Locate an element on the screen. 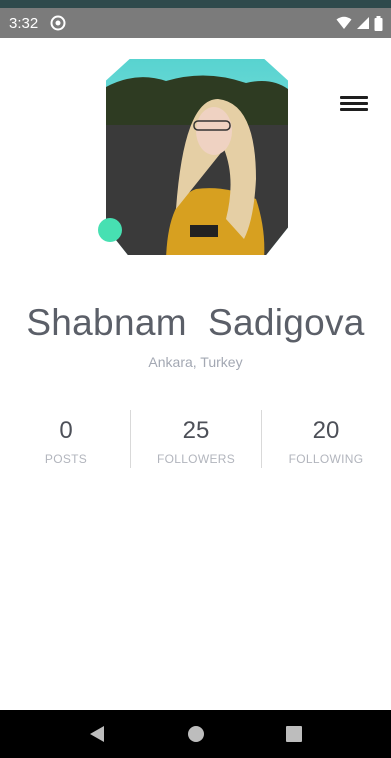 The image size is (391, 758). wifi-icon is located at coordinates (344, 23).